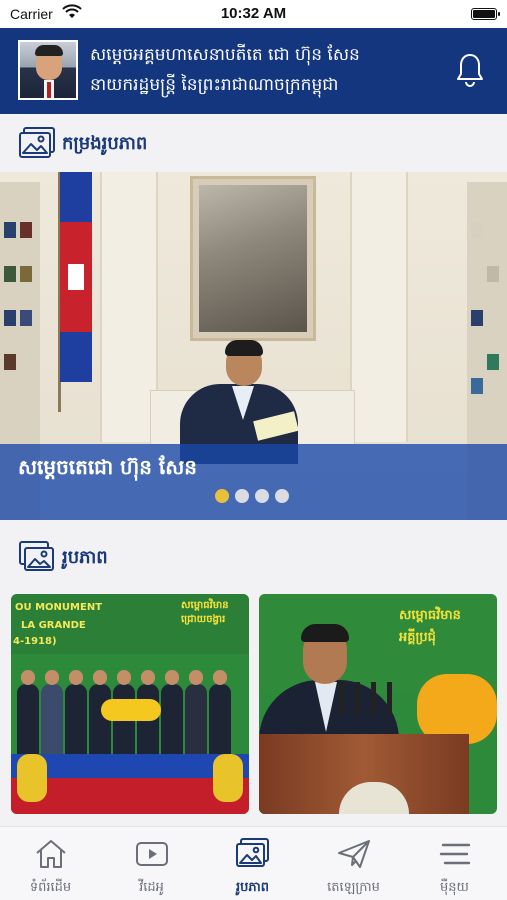 The height and width of the screenshot is (900, 507). I want to click on tab-photos: រូបភាព, so click(252, 863).